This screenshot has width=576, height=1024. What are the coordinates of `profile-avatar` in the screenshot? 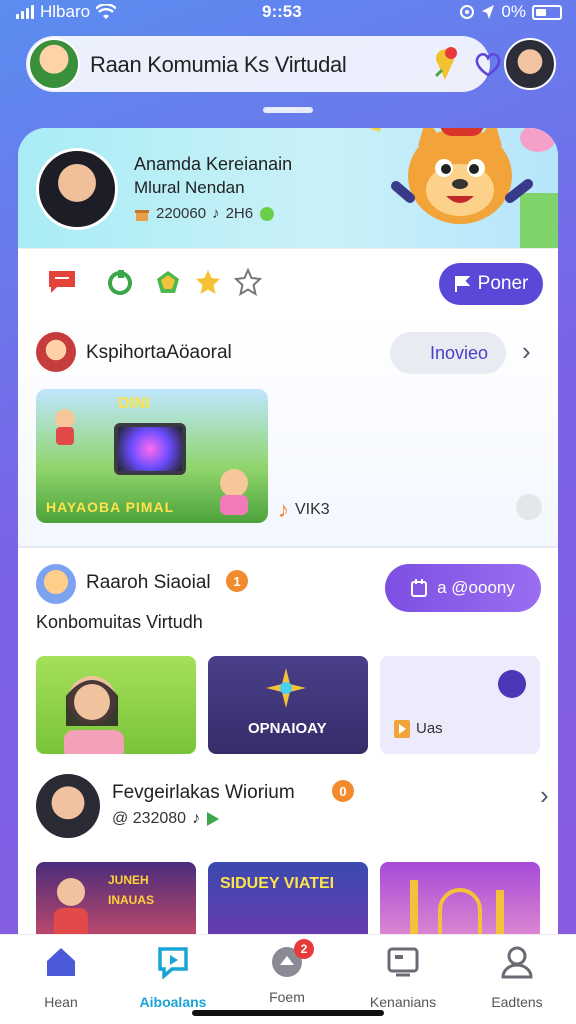 It's located at (530, 64).